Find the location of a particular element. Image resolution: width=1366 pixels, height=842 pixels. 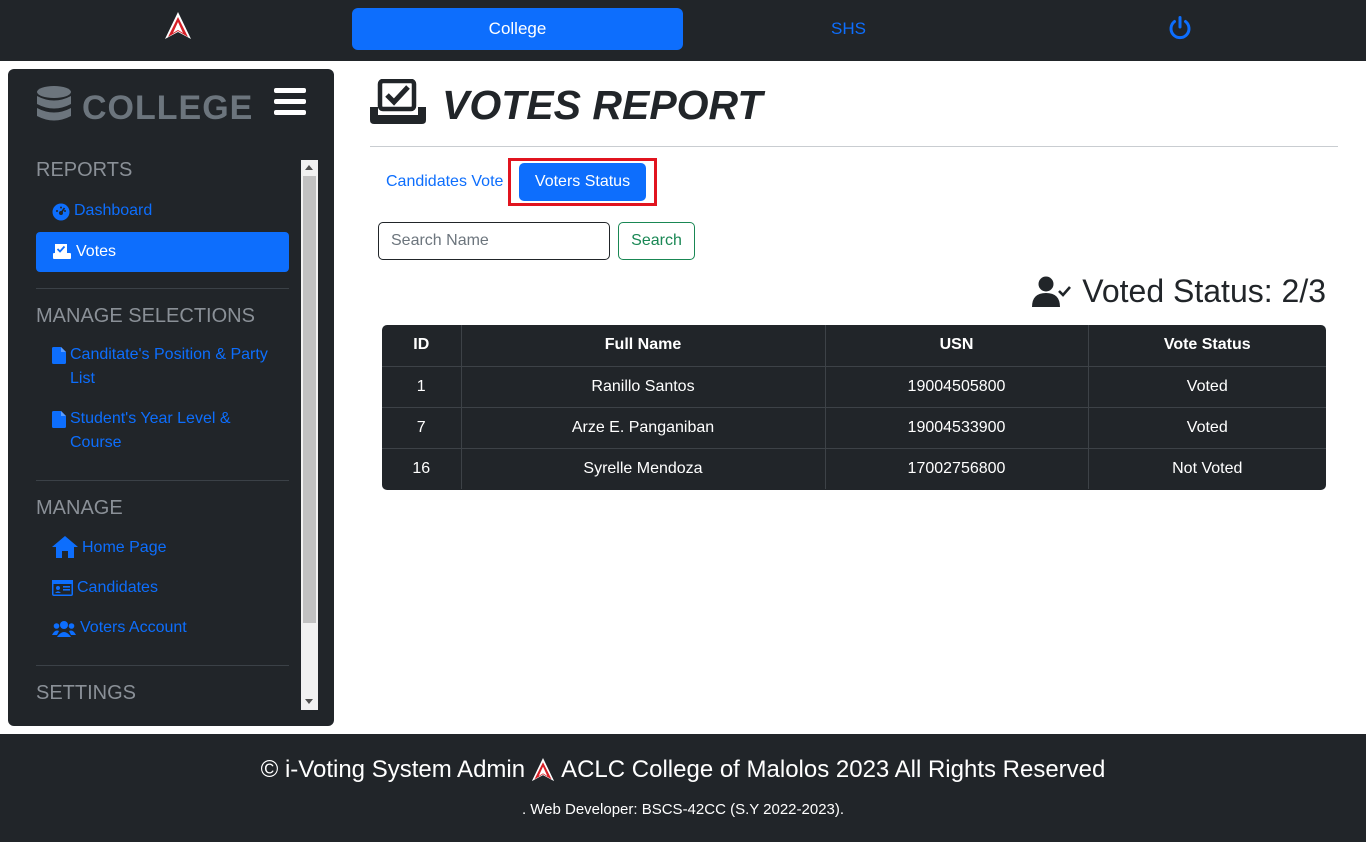

power-icon is located at coordinates (1180, 28).